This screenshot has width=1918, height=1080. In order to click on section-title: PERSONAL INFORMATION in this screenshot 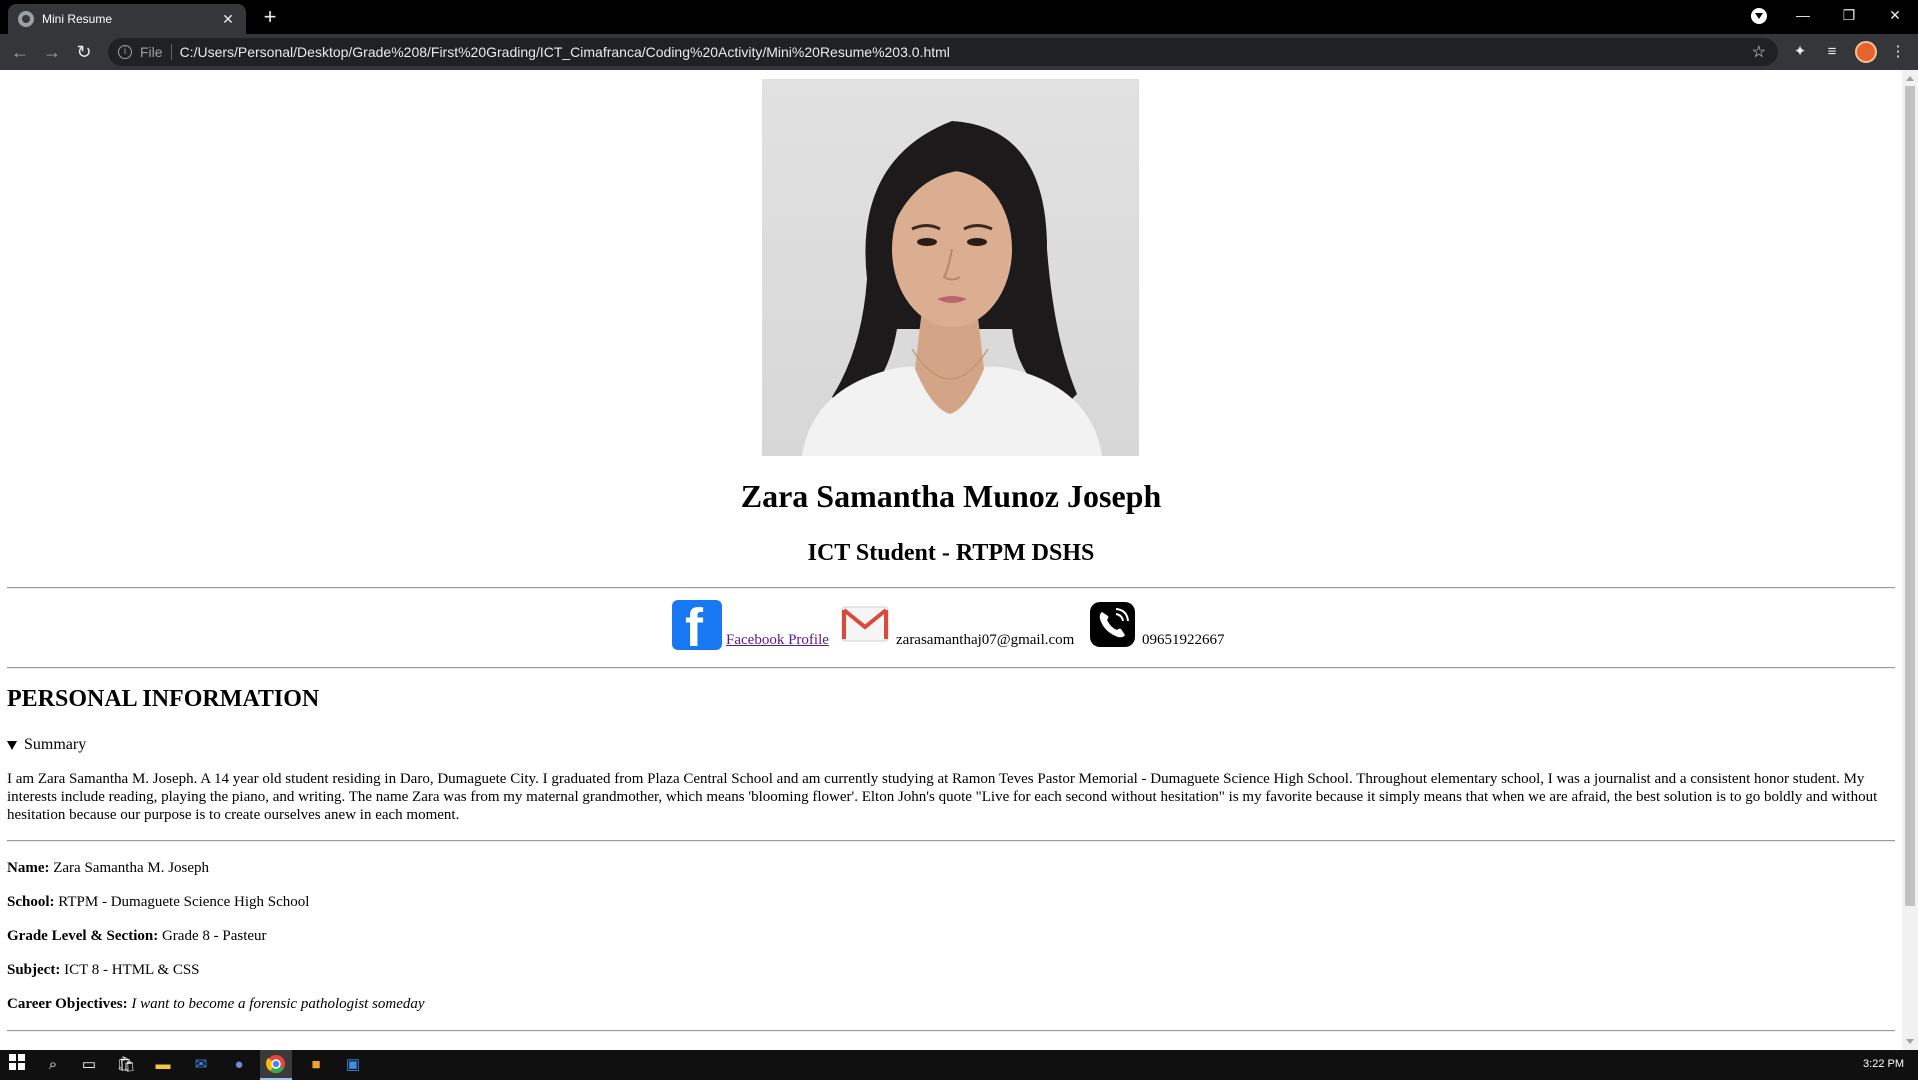, I will do `click(163, 699)`.